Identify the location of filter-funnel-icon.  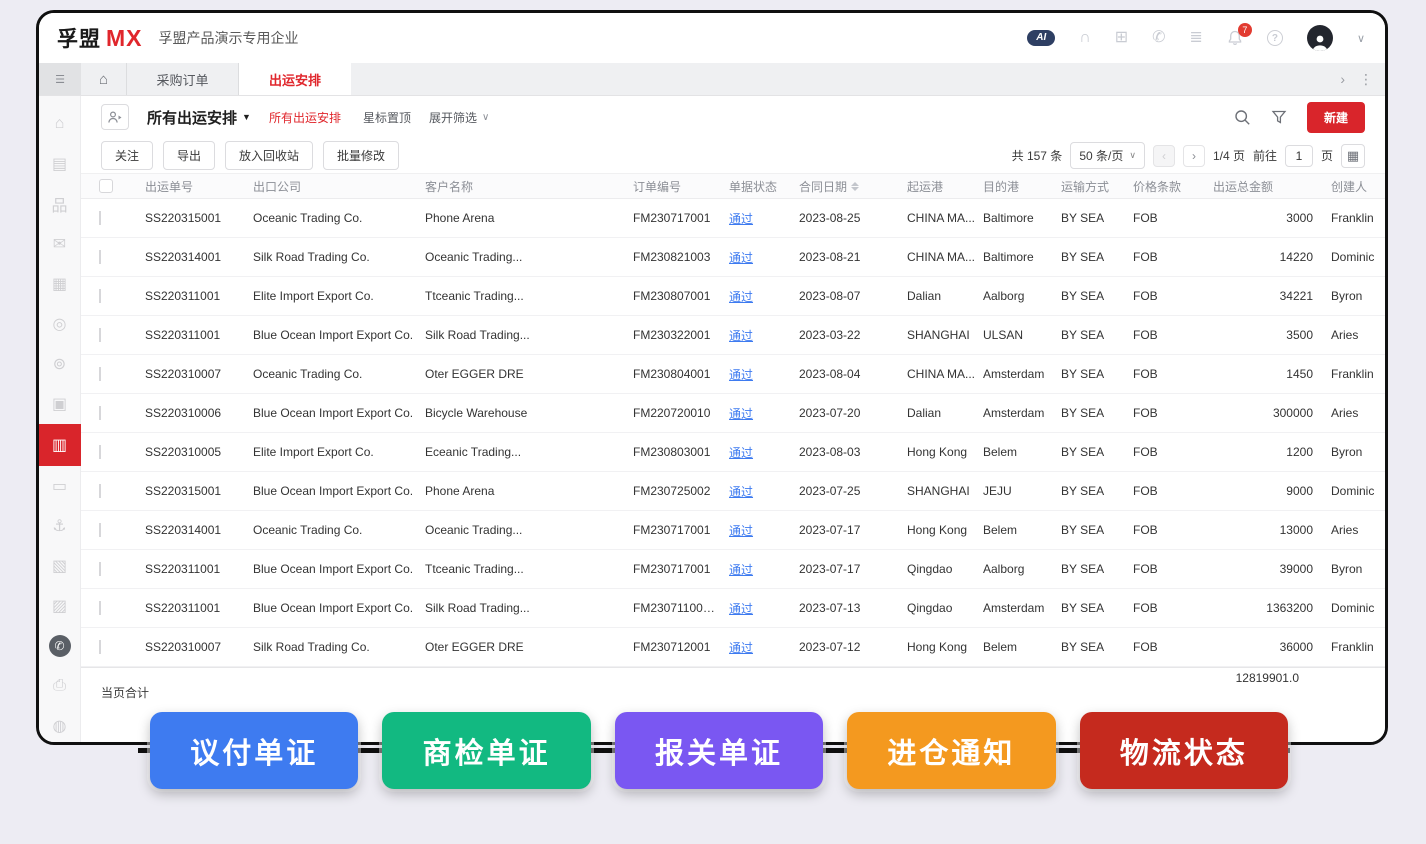
(1279, 117).